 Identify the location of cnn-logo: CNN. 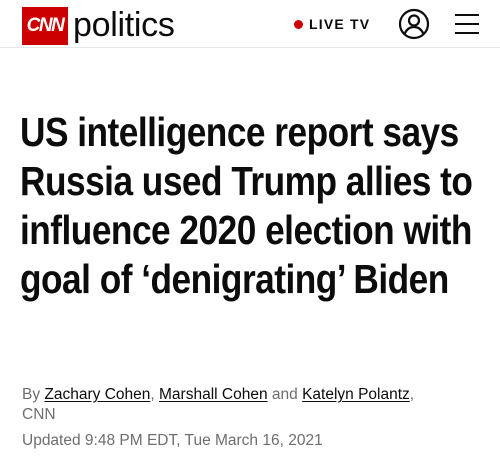
(45, 26).